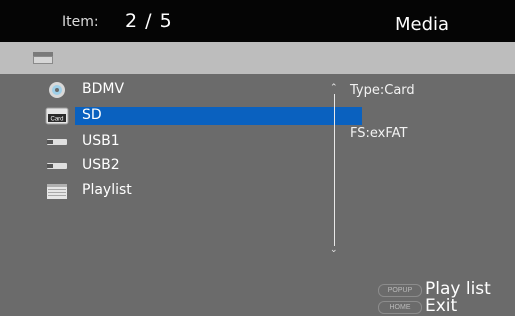 This screenshot has width=515, height=316. Describe the element at coordinates (149, 21) in the screenshot. I see `item-counter: 2 / 5` at that location.